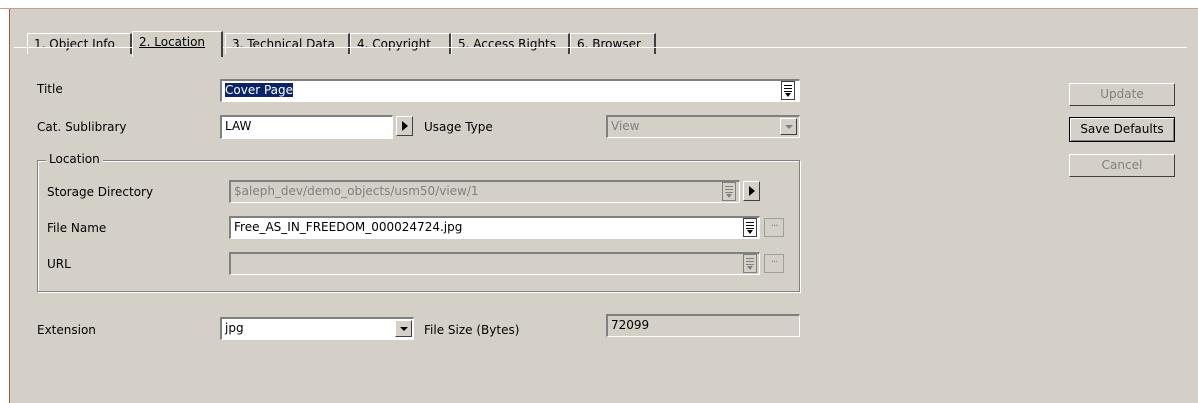 The height and width of the screenshot is (403, 1198). Describe the element at coordinates (494, 227) in the screenshot. I see `file-name-field: Free_AS_IN_FREEDOM_000024724.jpg` at that location.